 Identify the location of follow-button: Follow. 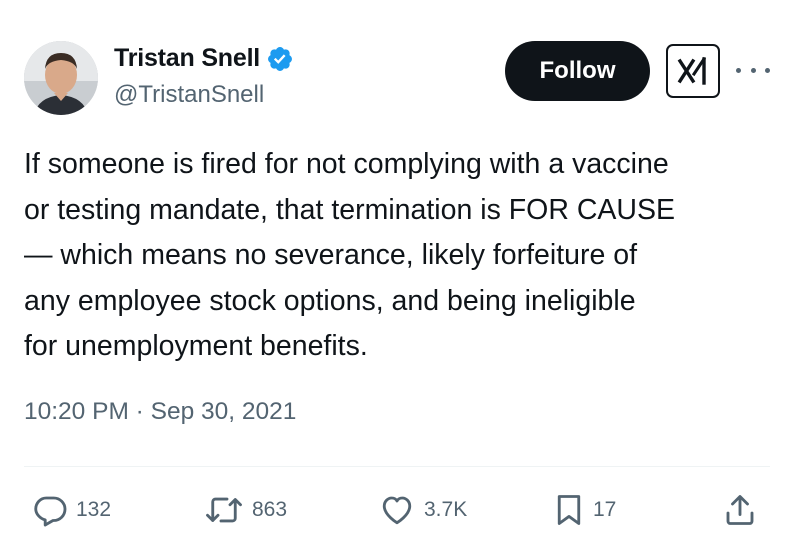
(577, 71).